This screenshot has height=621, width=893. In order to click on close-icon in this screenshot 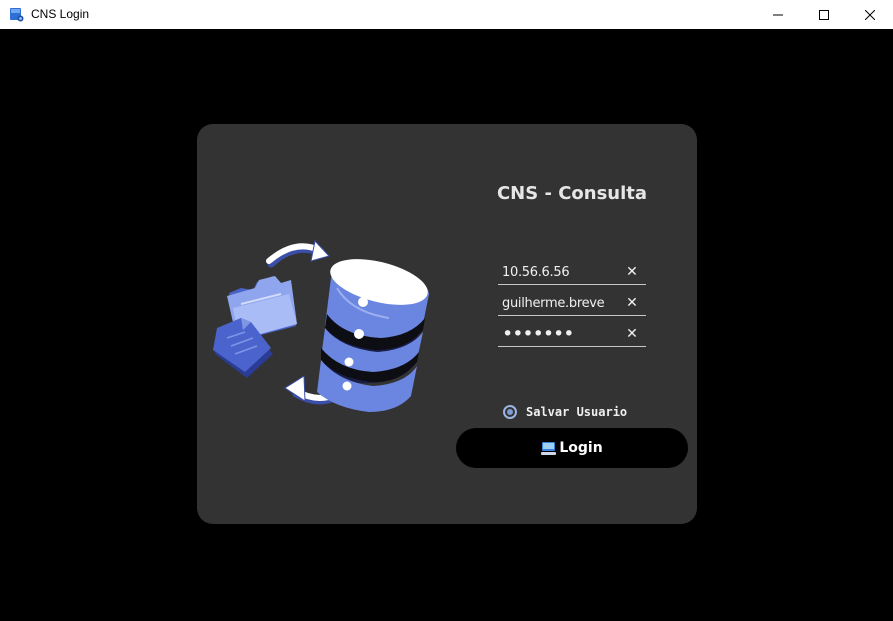, I will do `click(870, 14)`.